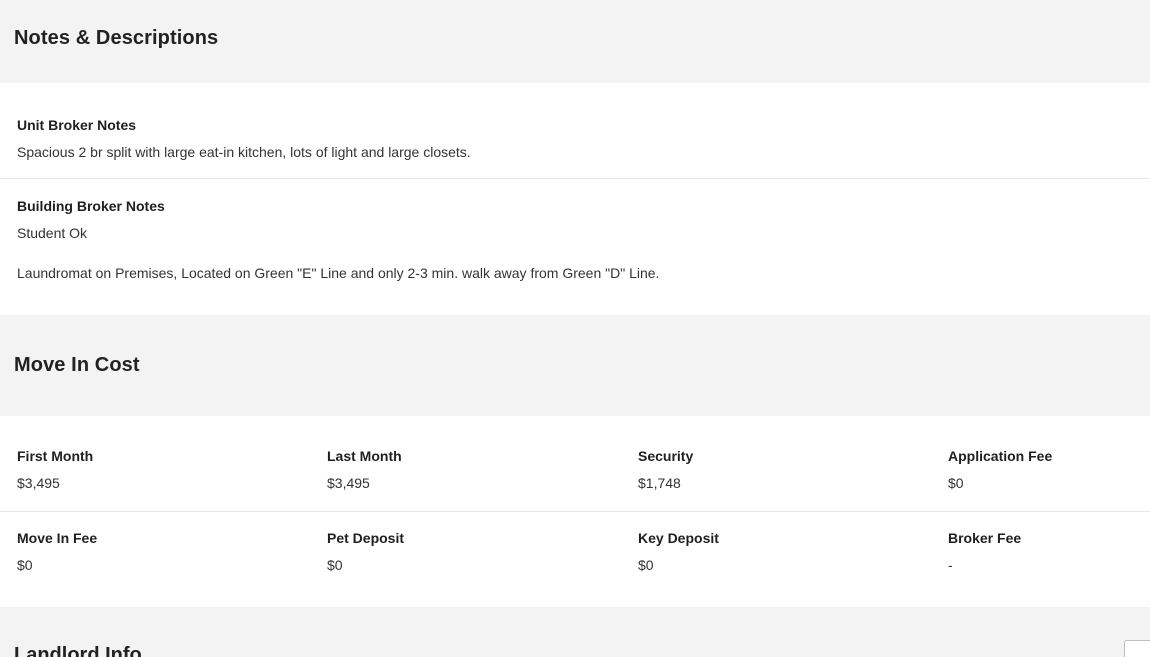 The width and height of the screenshot is (1150, 657). Describe the element at coordinates (57, 538) in the screenshot. I see `cost-label: Move In Fee` at that location.